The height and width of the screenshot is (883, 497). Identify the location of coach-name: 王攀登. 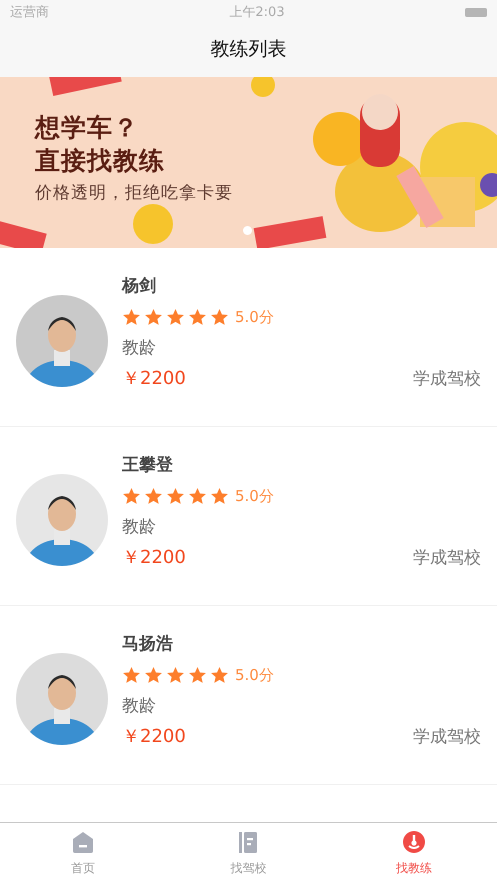
(148, 465).